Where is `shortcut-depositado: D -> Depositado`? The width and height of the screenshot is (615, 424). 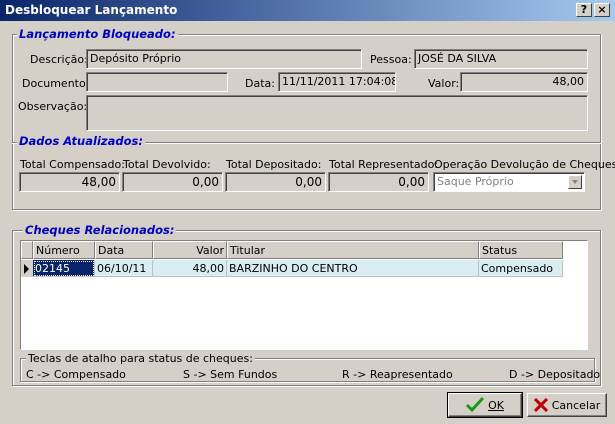
shortcut-depositado: D -> Depositado is located at coordinates (555, 374).